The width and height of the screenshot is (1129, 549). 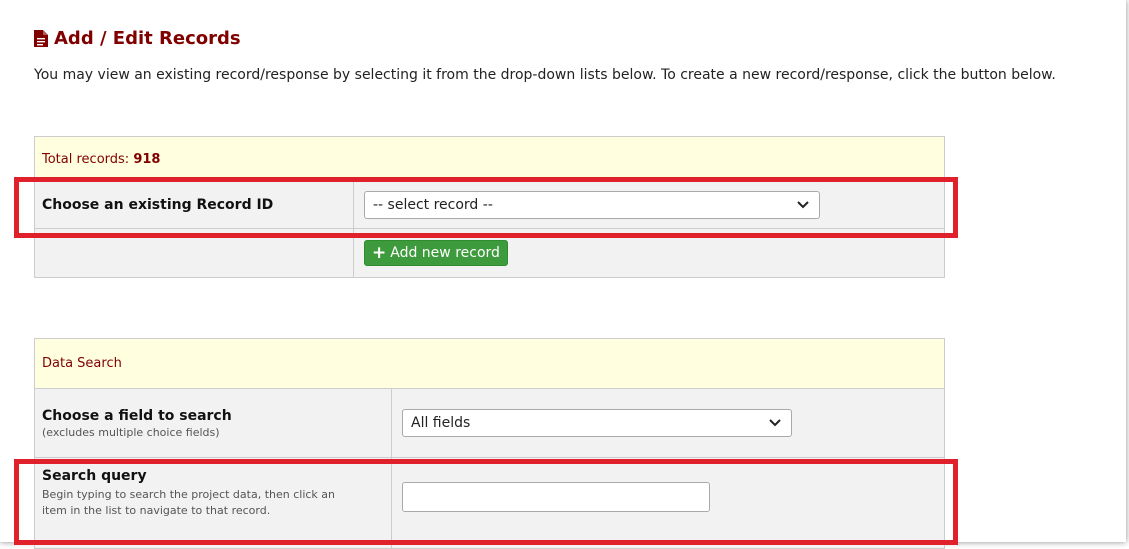 What do you see at coordinates (556, 497) in the screenshot?
I see `search-query-input` at bounding box center [556, 497].